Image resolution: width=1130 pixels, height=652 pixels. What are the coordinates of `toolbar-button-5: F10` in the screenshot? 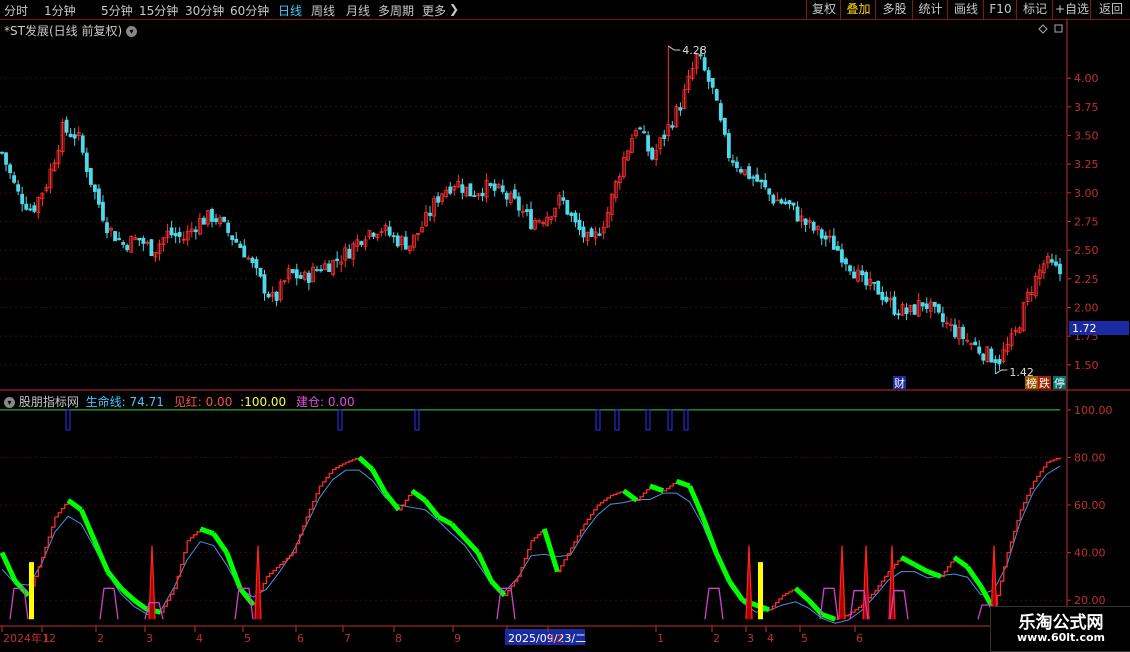 It's located at (1000, 9).